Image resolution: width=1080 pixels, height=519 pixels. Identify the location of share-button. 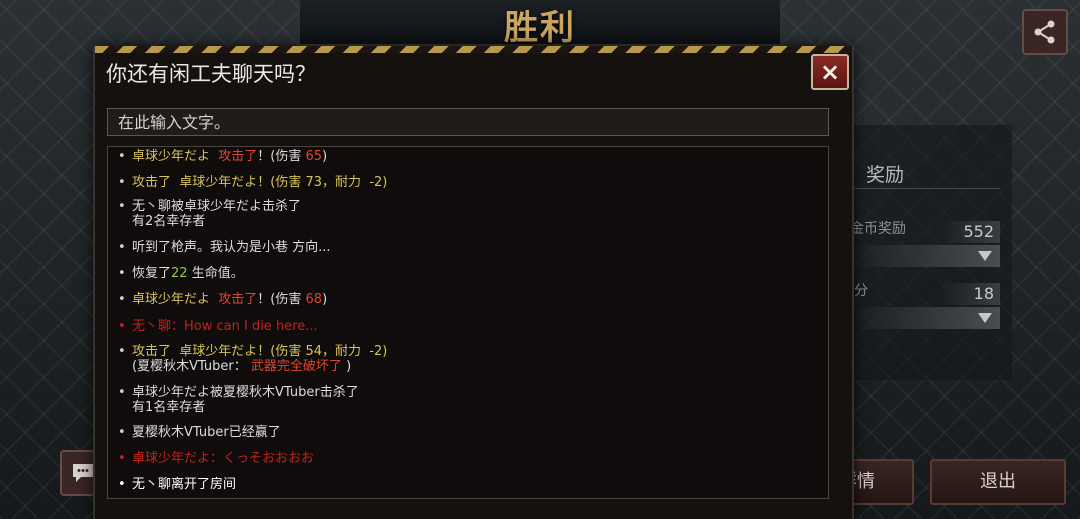
(1045, 32).